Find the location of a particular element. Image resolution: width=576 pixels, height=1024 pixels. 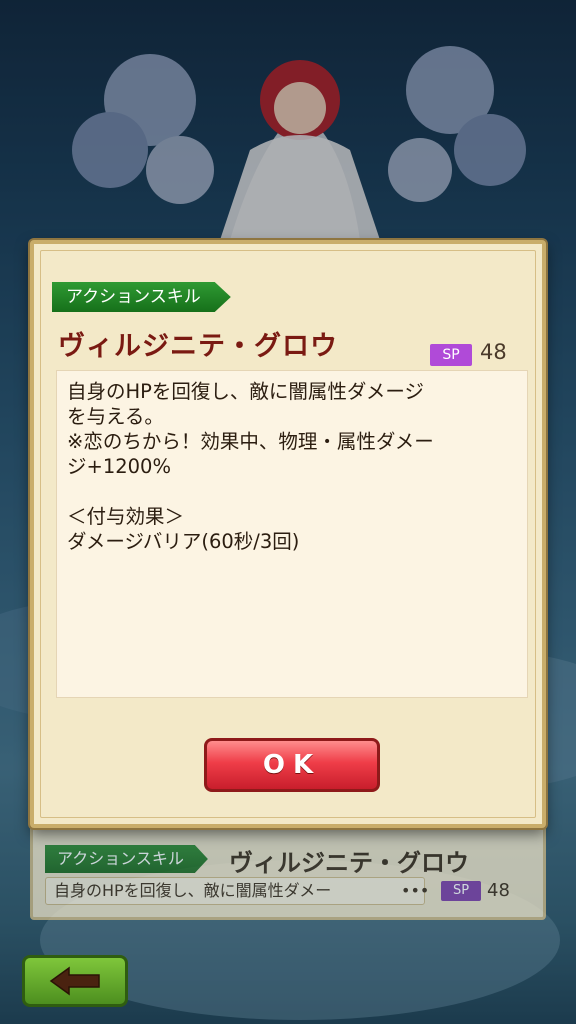

background-skill-name: ヴィルジニテ・グロウ is located at coordinates (349, 863).